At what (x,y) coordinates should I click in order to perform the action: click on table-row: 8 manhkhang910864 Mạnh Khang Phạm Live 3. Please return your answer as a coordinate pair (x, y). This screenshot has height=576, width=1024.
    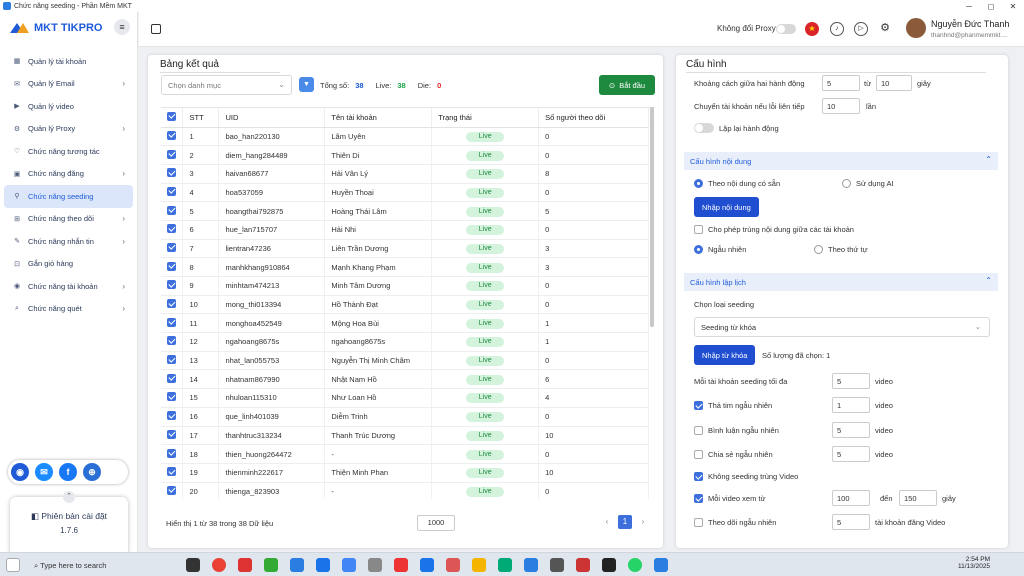
    Looking at the image, I should click on (405, 267).